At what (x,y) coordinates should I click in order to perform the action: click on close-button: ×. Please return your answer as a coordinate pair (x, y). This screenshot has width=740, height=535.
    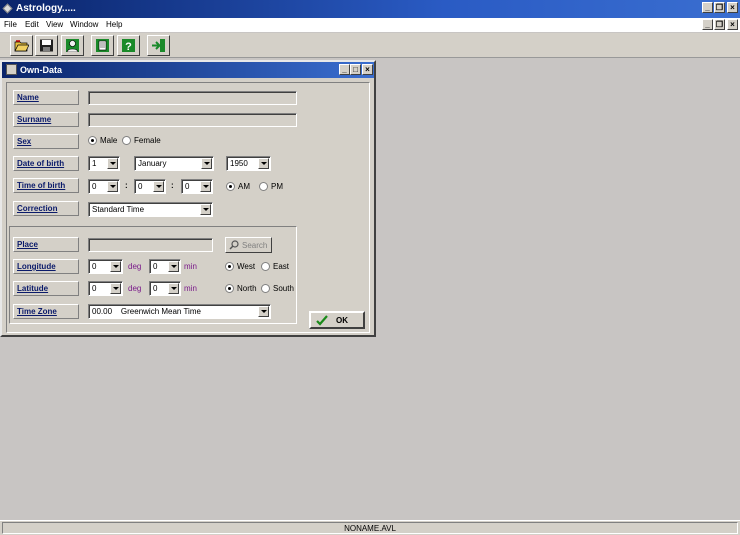
    Looking at the image, I should click on (732, 7).